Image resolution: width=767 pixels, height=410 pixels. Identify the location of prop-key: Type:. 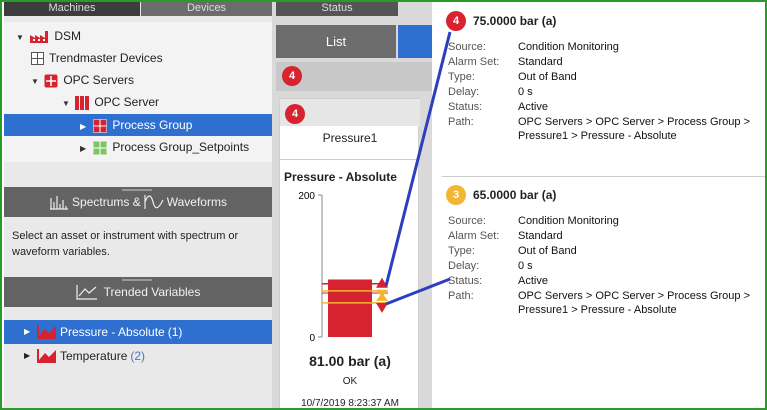
(461, 251).